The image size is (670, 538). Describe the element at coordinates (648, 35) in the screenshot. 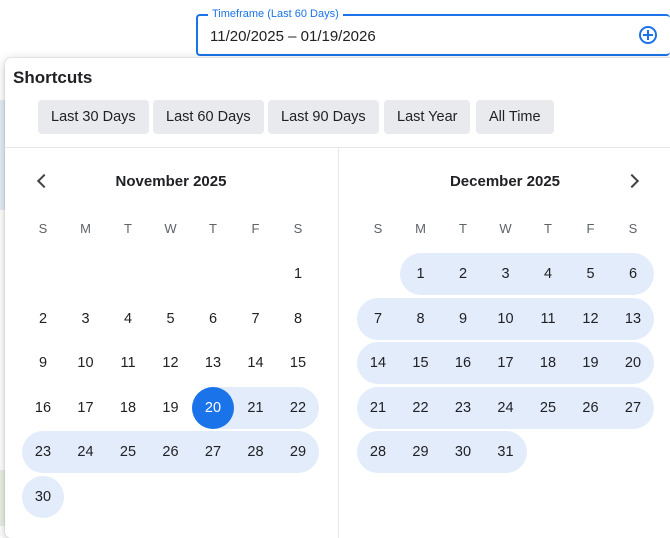

I see `add-circle-icon` at that location.